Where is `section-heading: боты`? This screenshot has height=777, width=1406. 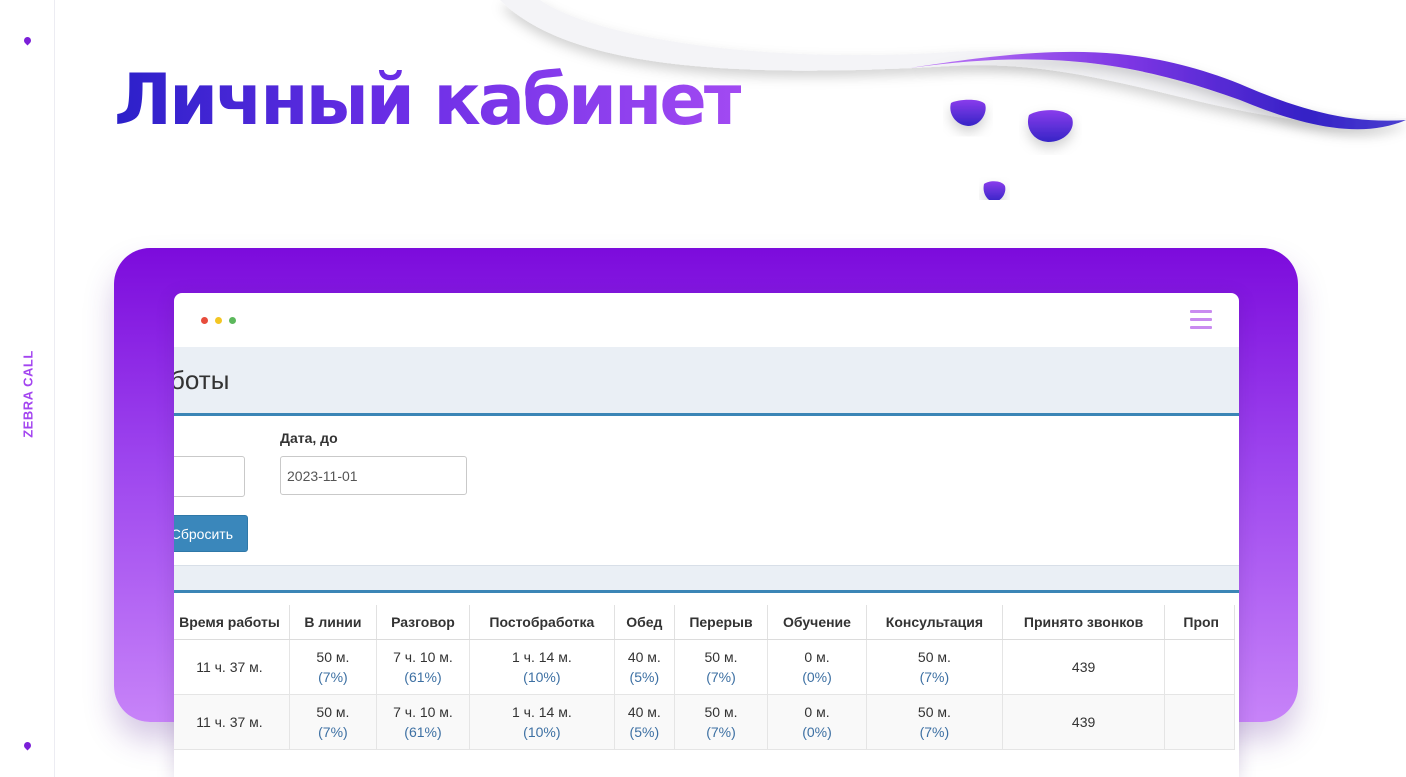
section-heading: боты is located at coordinates (202, 380).